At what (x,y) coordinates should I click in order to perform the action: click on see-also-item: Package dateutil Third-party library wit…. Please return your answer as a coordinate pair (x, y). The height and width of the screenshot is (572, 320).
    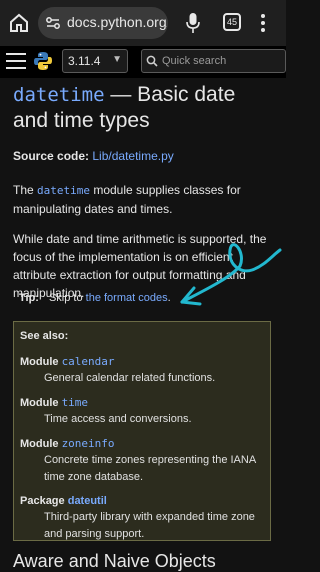
    Looking at the image, I should click on (142, 519).